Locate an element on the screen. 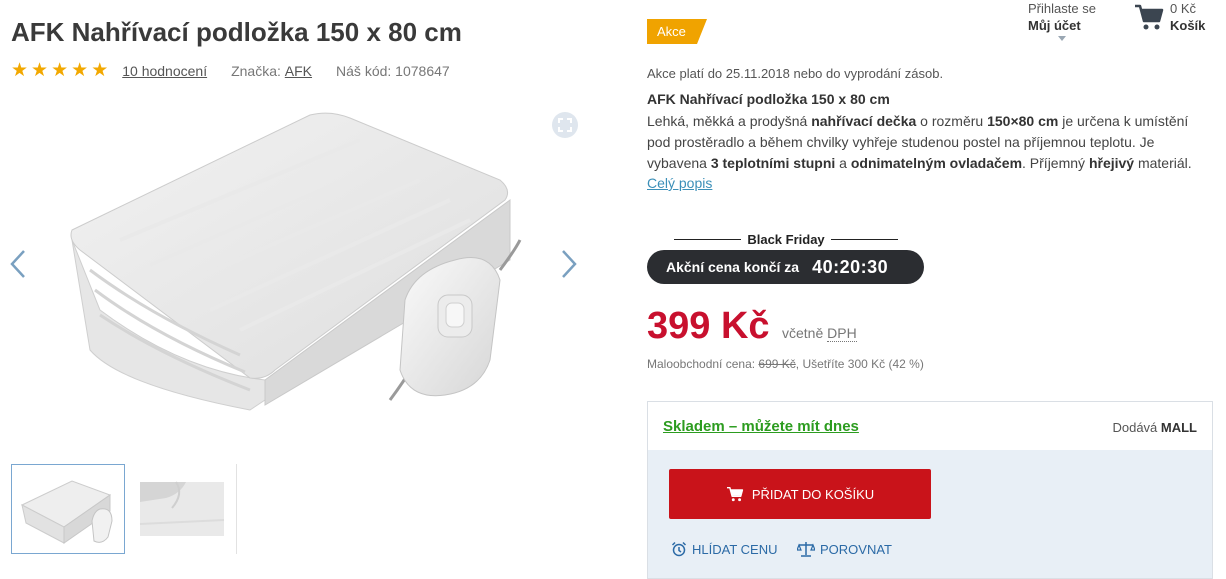 Image resolution: width=1226 pixels, height=579 pixels. availability-row: Skladem – můžete mít dnes Dodává MALL is located at coordinates (930, 426).